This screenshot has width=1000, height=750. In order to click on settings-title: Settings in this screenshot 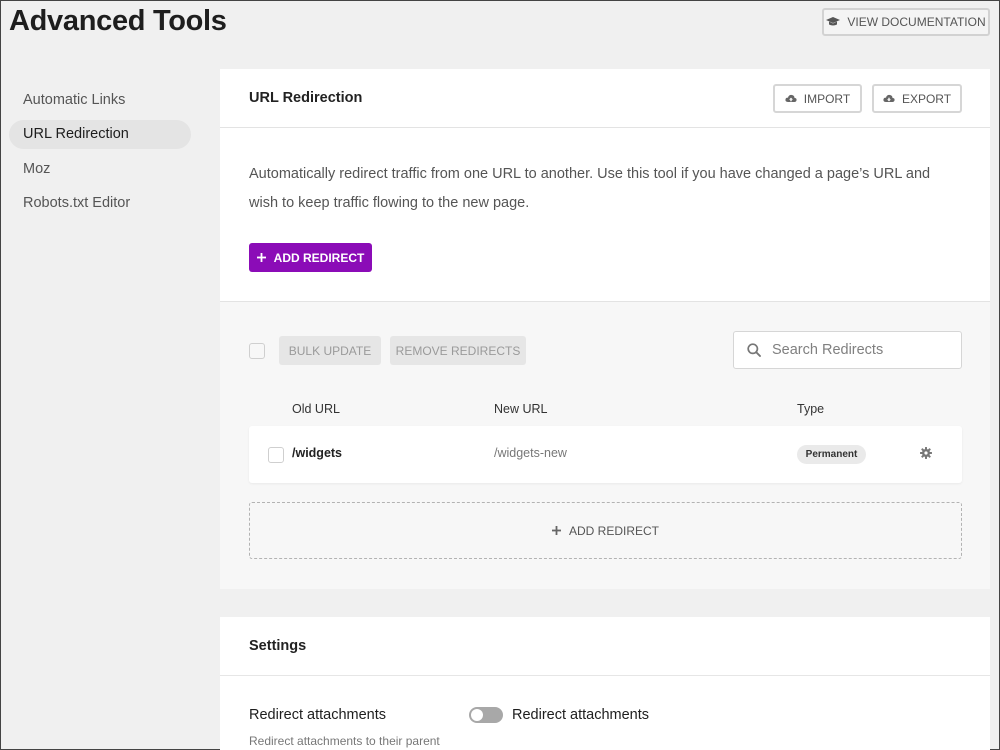, I will do `click(278, 646)`.